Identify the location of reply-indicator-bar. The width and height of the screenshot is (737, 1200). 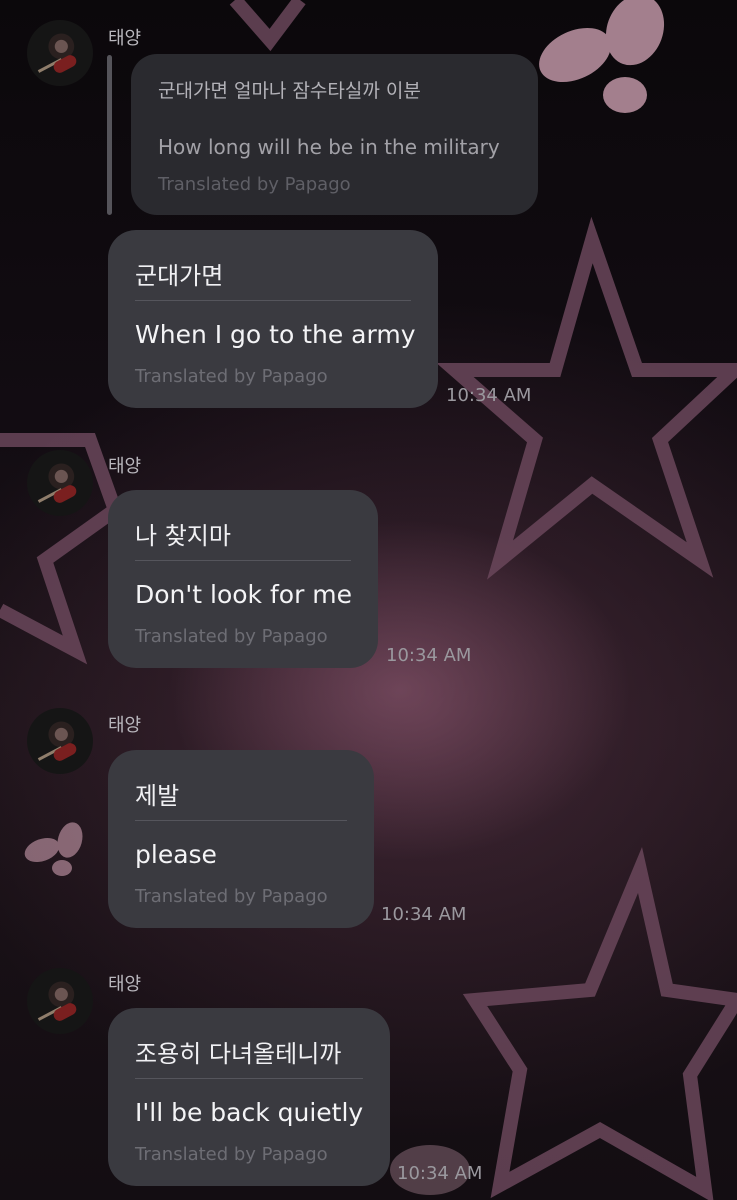
(109, 135).